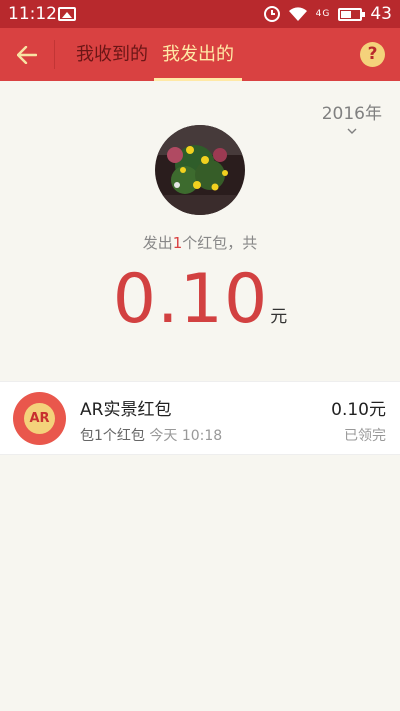  Describe the element at coordinates (177, 243) in the screenshot. I see `summary-count: 1` at that location.